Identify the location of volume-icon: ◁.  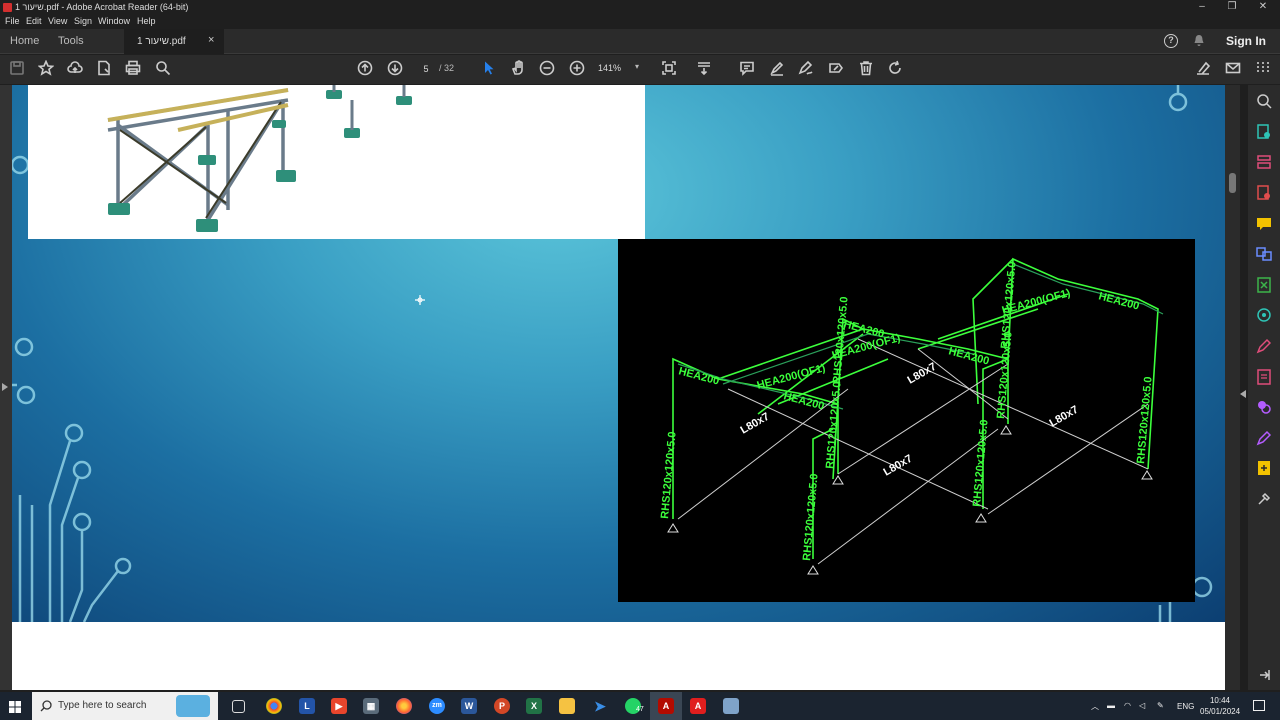
(1142, 705).